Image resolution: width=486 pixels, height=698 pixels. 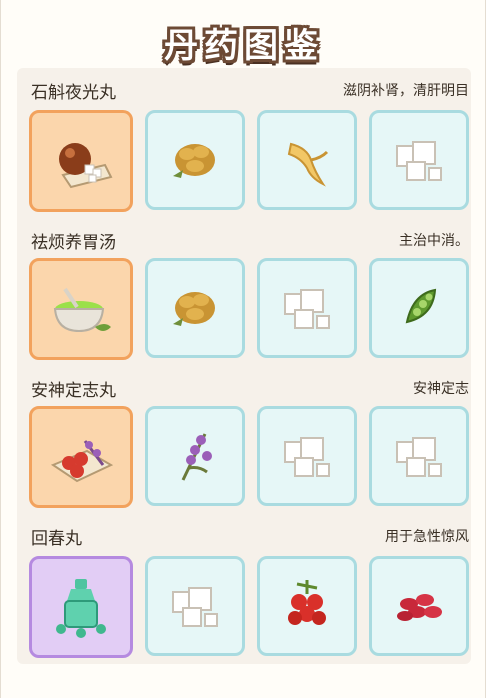 What do you see at coordinates (251, 390) in the screenshot?
I see `recipe-header: 安神定志丸 安神定志` at bounding box center [251, 390].